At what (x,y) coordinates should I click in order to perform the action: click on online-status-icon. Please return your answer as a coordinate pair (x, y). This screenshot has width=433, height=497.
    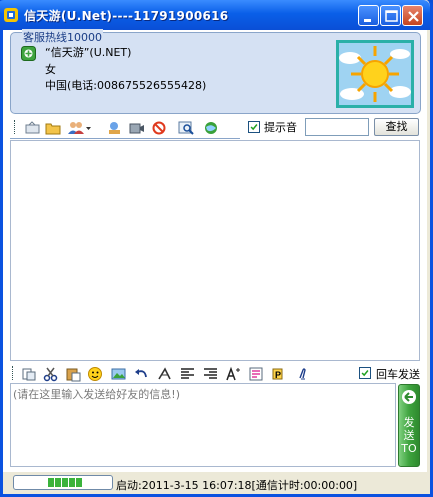
    Looking at the image, I should click on (28, 53).